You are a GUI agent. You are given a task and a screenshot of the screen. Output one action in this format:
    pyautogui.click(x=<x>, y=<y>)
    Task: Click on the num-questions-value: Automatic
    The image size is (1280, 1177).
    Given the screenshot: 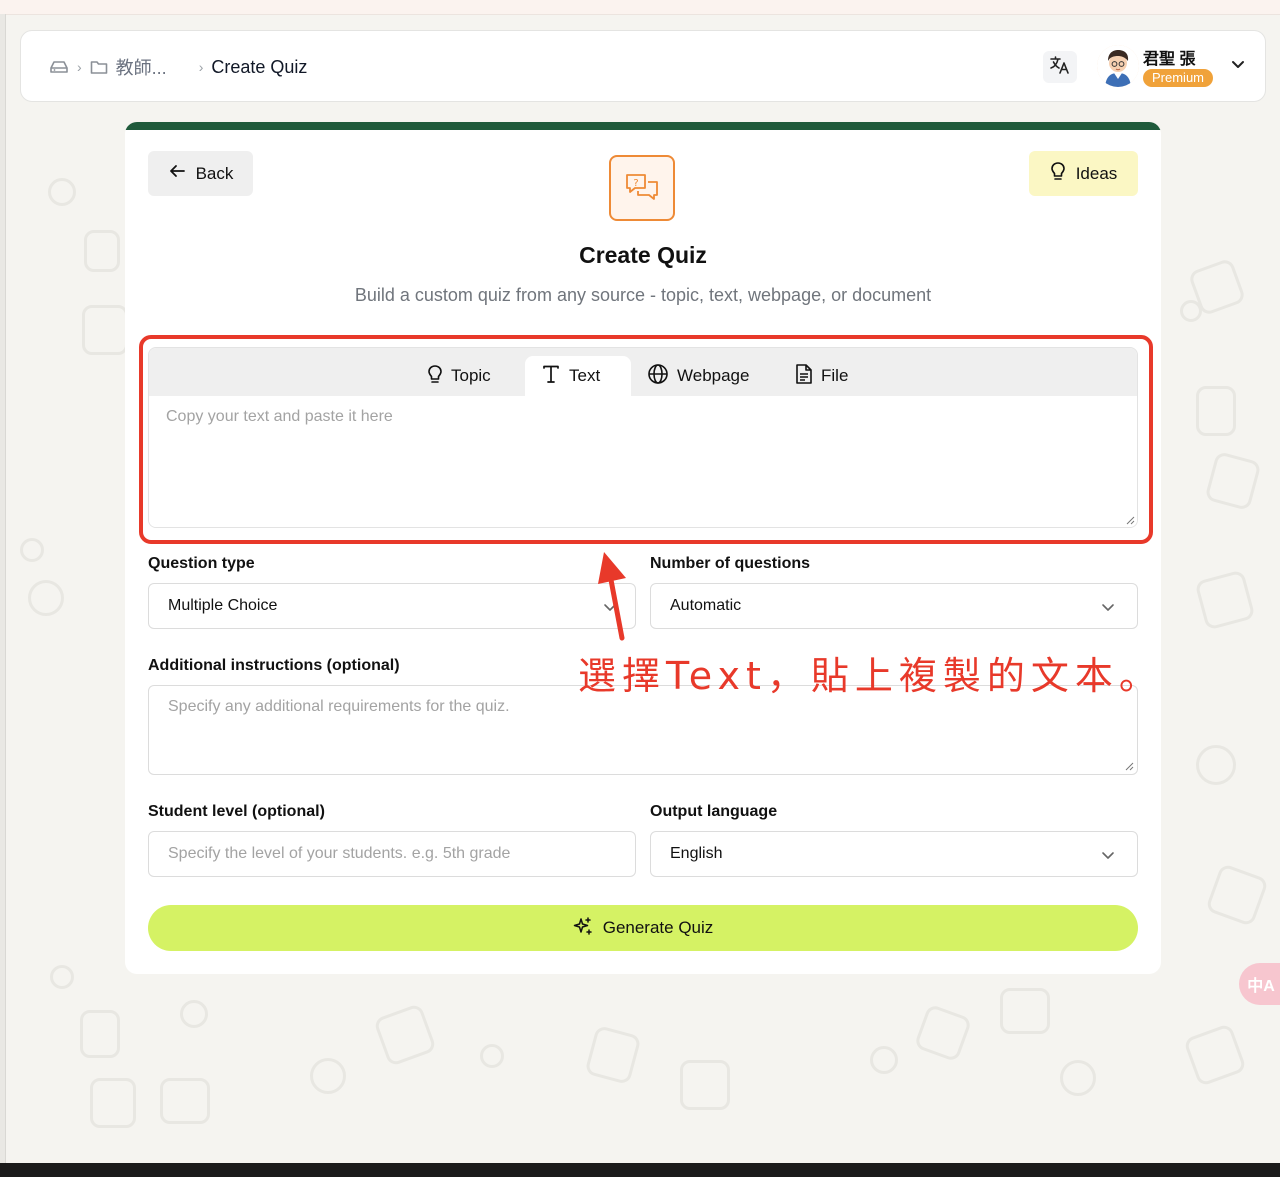 What is the action you would take?
    pyautogui.click(x=706, y=605)
    